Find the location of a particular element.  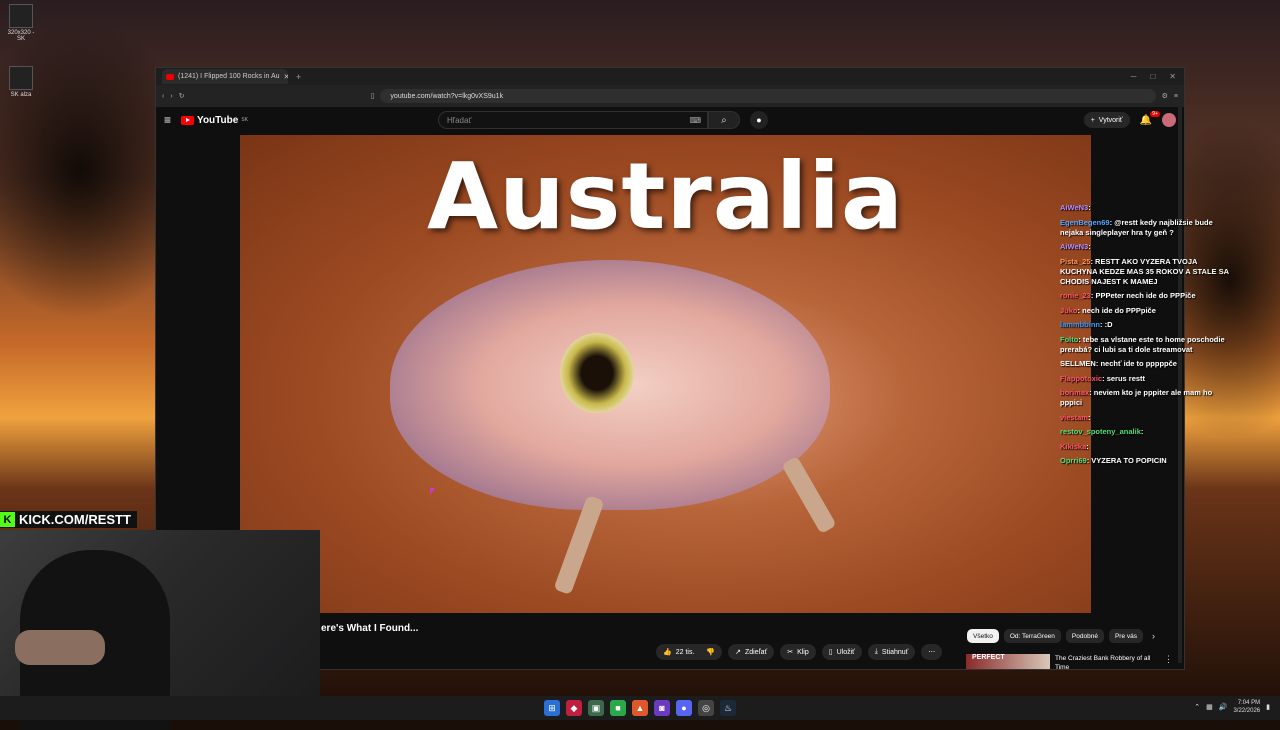

chevron-up-icon: ⌃ is located at coordinates (1197, 707).